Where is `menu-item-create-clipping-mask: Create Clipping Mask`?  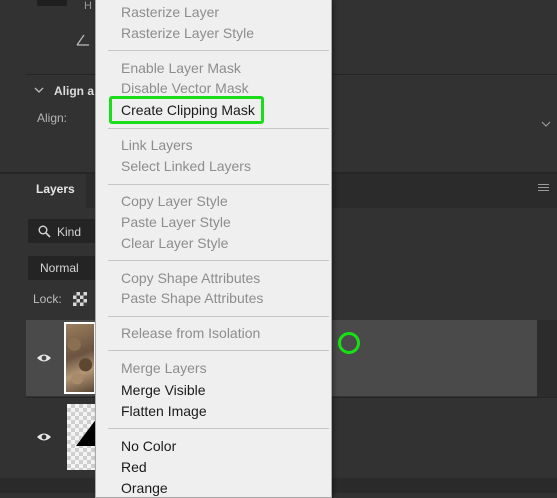
menu-item-create-clipping-mask: Create Clipping Mask is located at coordinates (188, 110).